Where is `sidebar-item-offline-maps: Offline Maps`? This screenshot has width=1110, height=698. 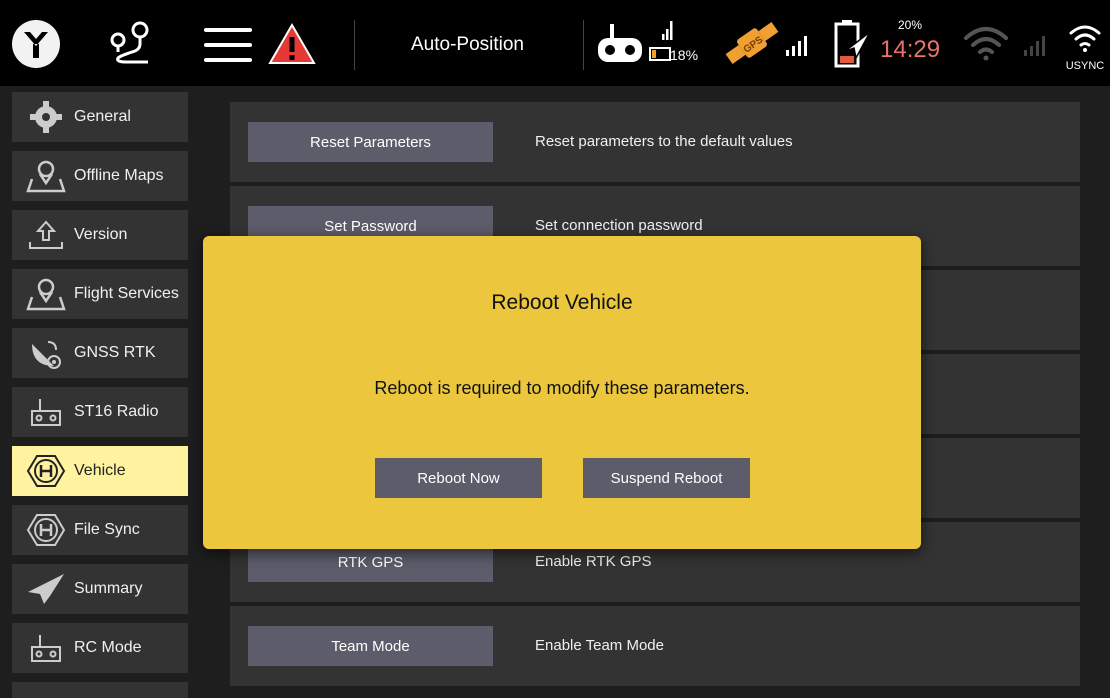 sidebar-item-offline-maps: Offline Maps is located at coordinates (100, 176).